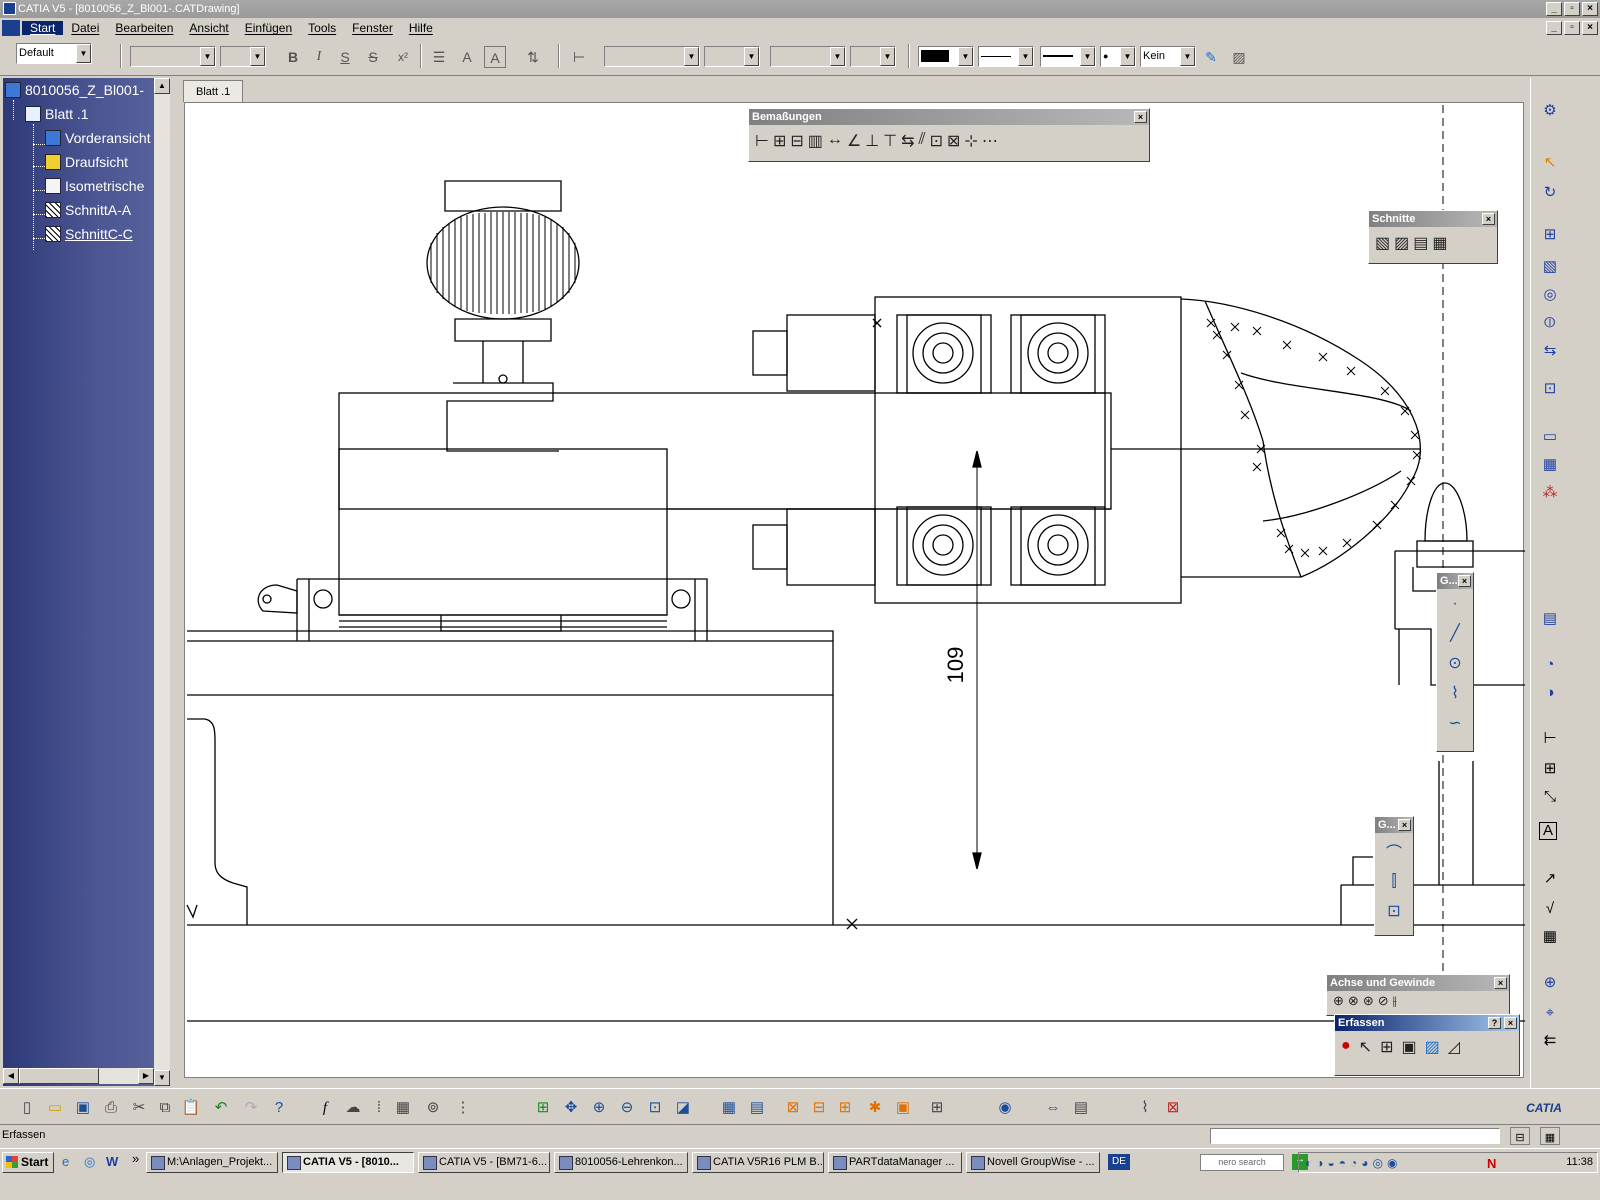 This screenshot has height=1200, width=1600. Describe the element at coordinates (819, 1108) in the screenshot. I see `dimension-system-icon: ⊟` at that location.